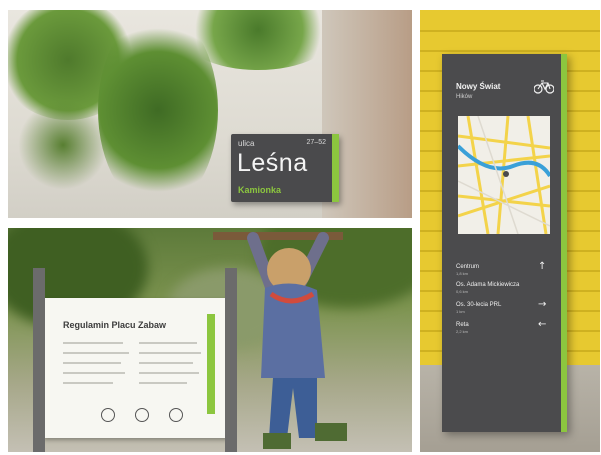 This screenshot has height=455, width=601. Describe the element at coordinates (488, 285) in the screenshot. I see `destination-name: Os. Adama Mickiewicza` at that location.